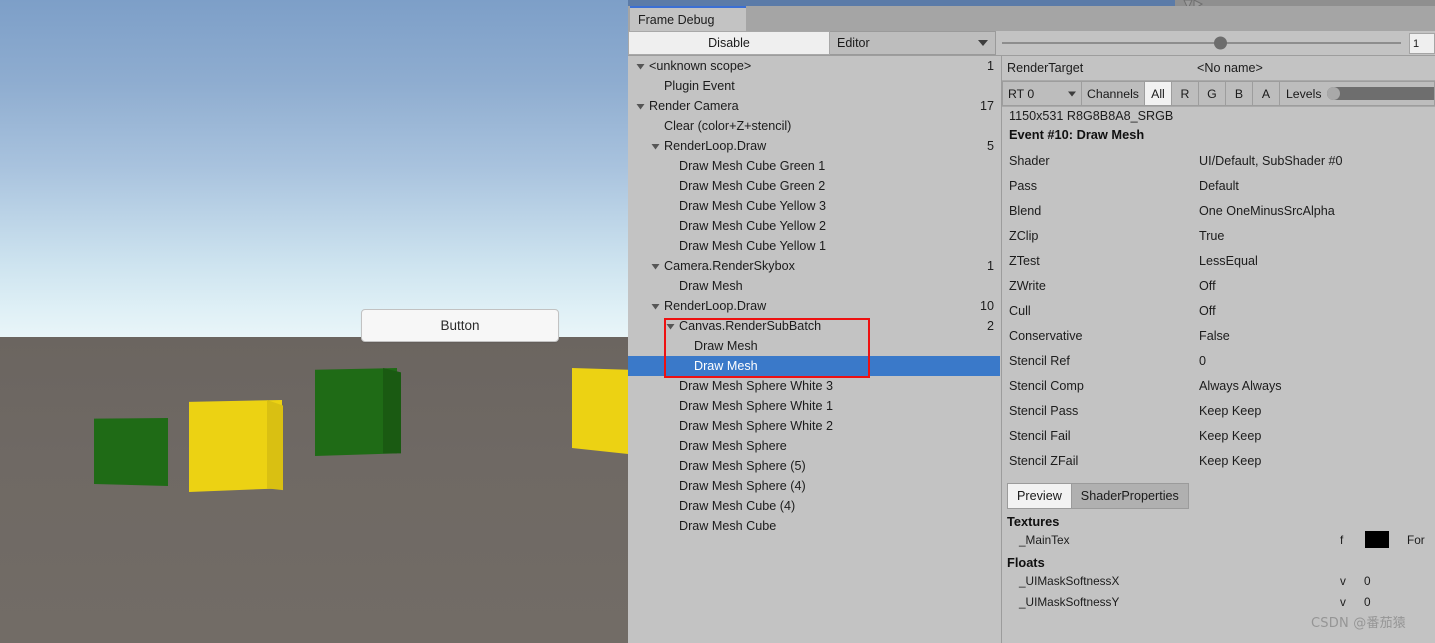  I want to click on property-key: ZTest, so click(1024, 260).